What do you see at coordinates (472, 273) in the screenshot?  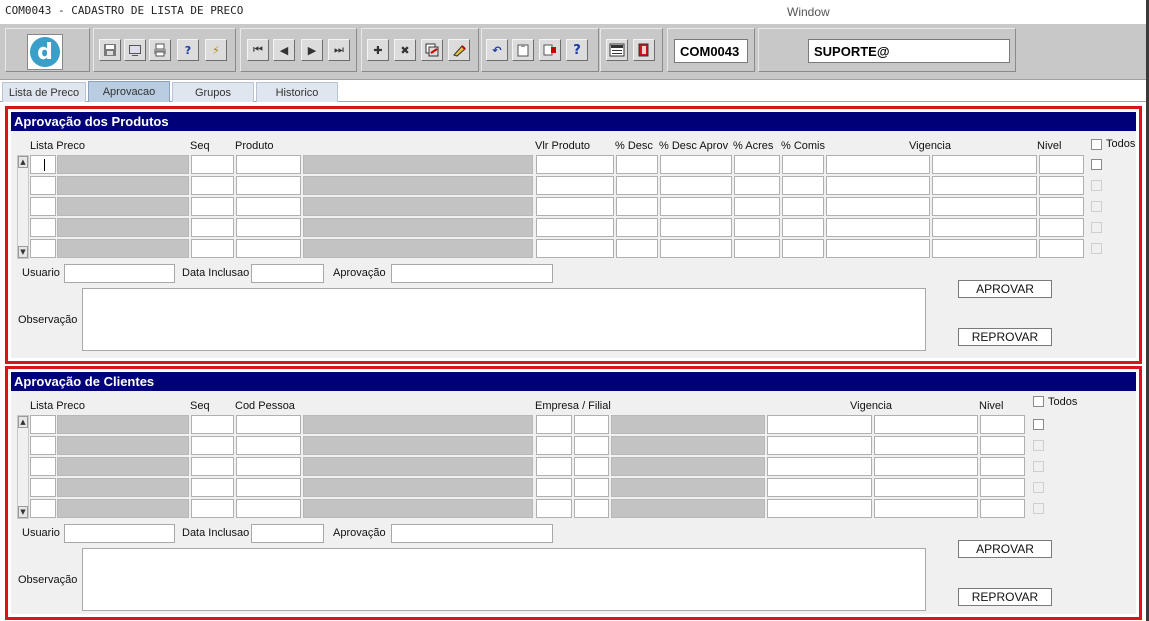 I see `aprovacao-field` at bounding box center [472, 273].